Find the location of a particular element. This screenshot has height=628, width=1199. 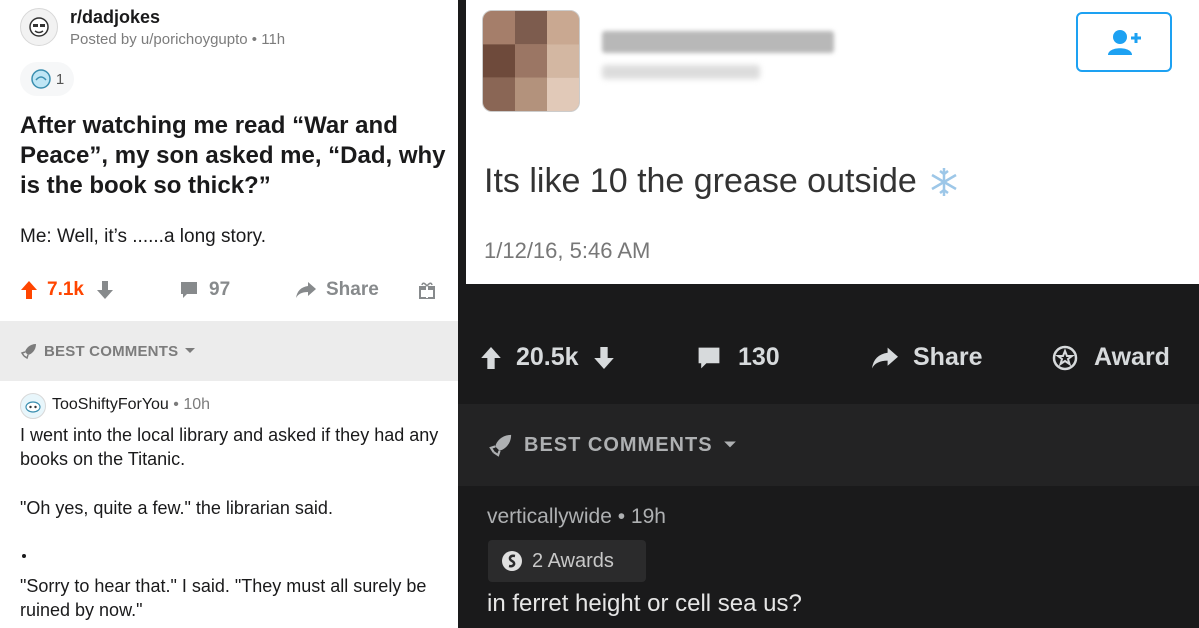

blurred-handle is located at coordinates (681, 72).